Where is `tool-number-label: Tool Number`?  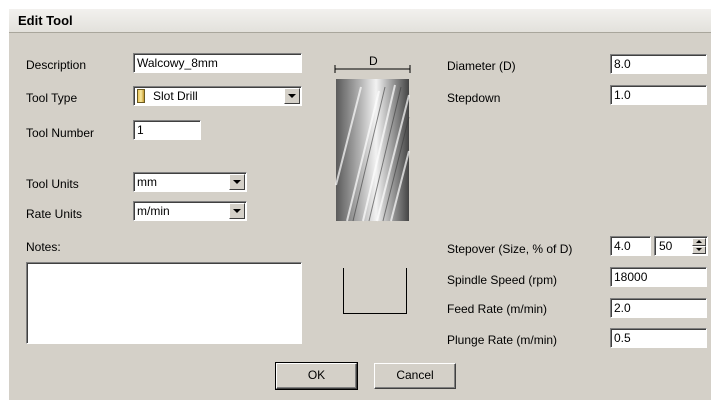
tool-number-label: Tool Number is located at coordinates (60, 133).